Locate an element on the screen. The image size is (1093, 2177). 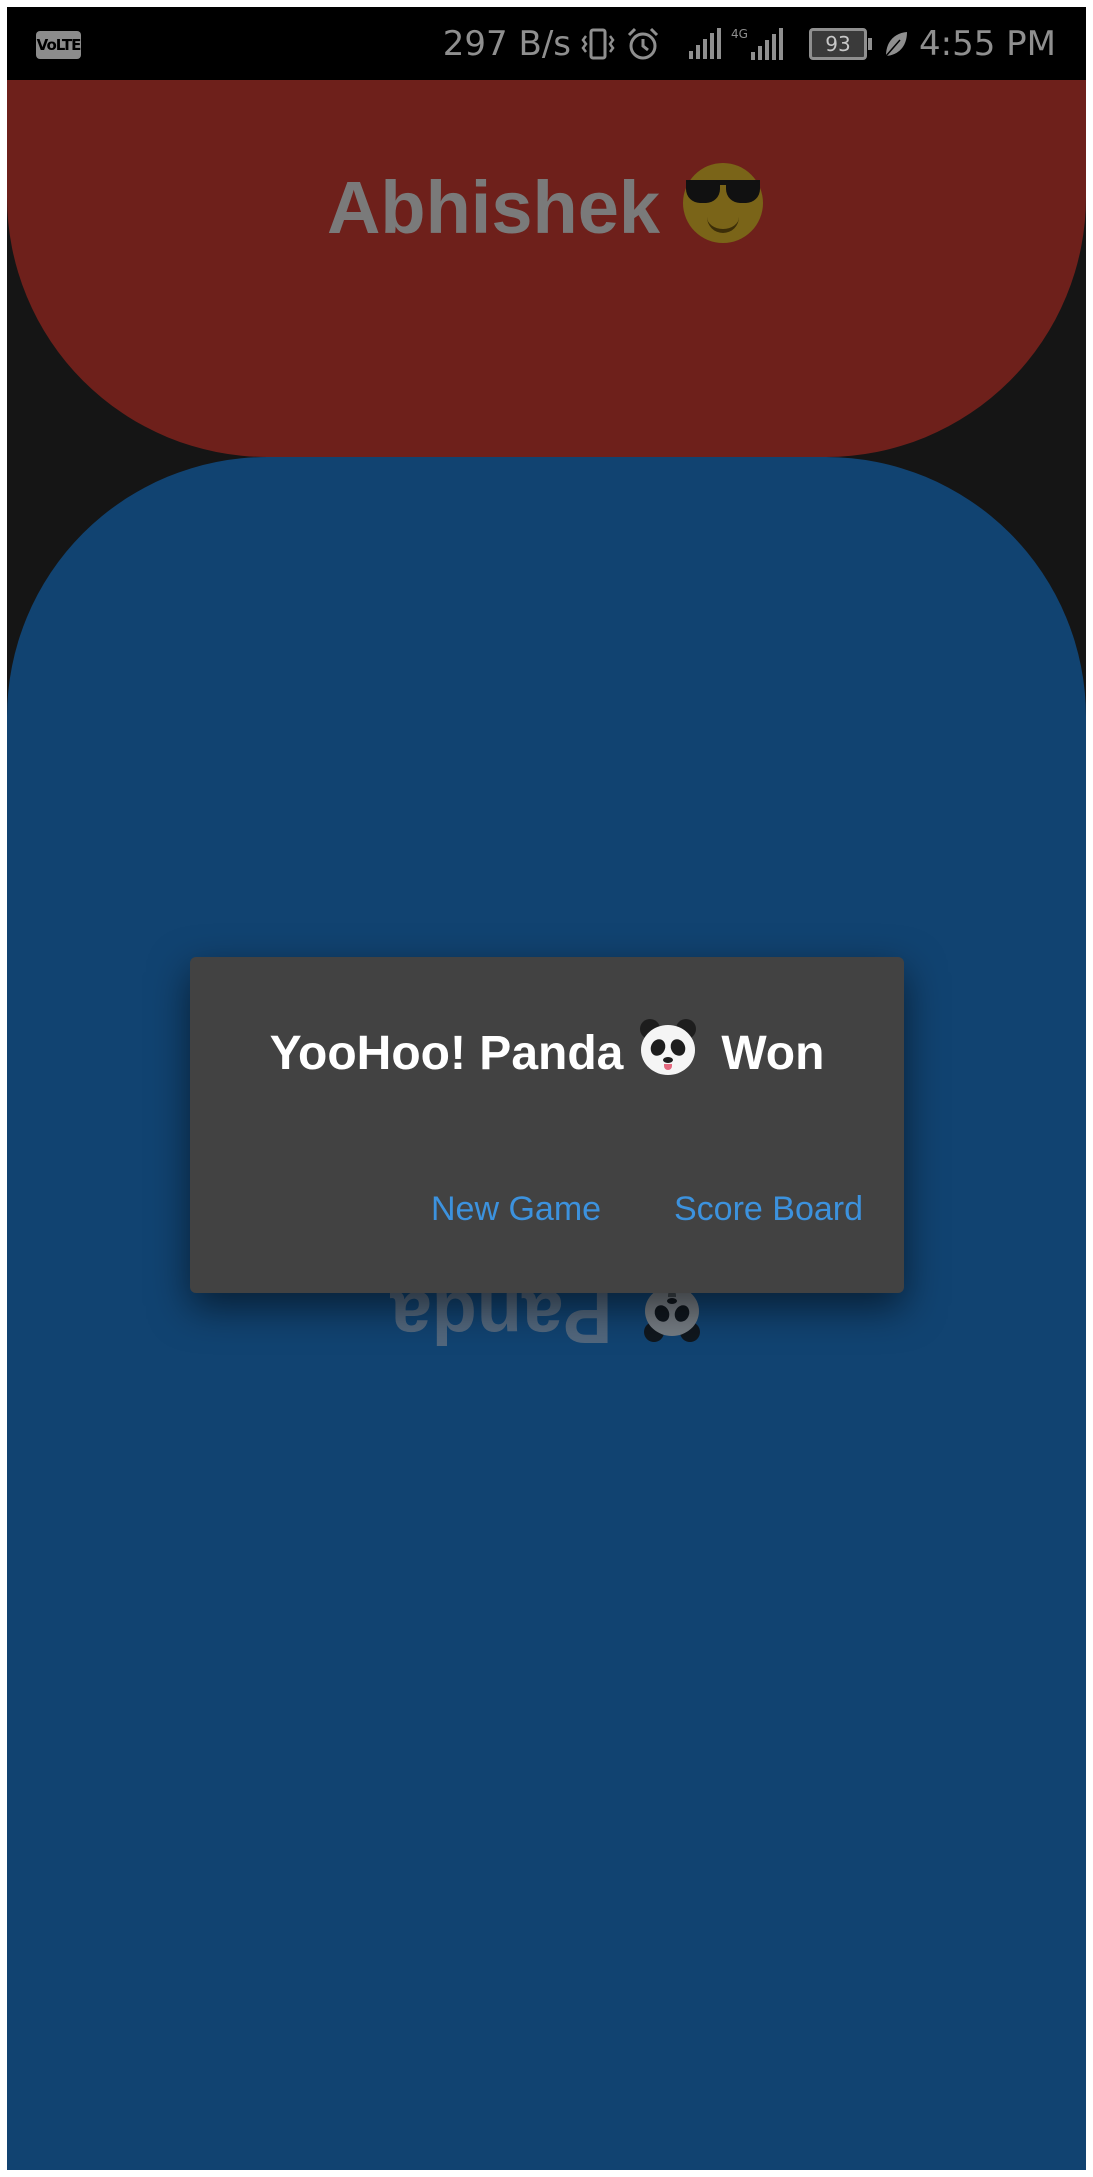
volte-icon: VoLTE is located at coordinates (58, 45).